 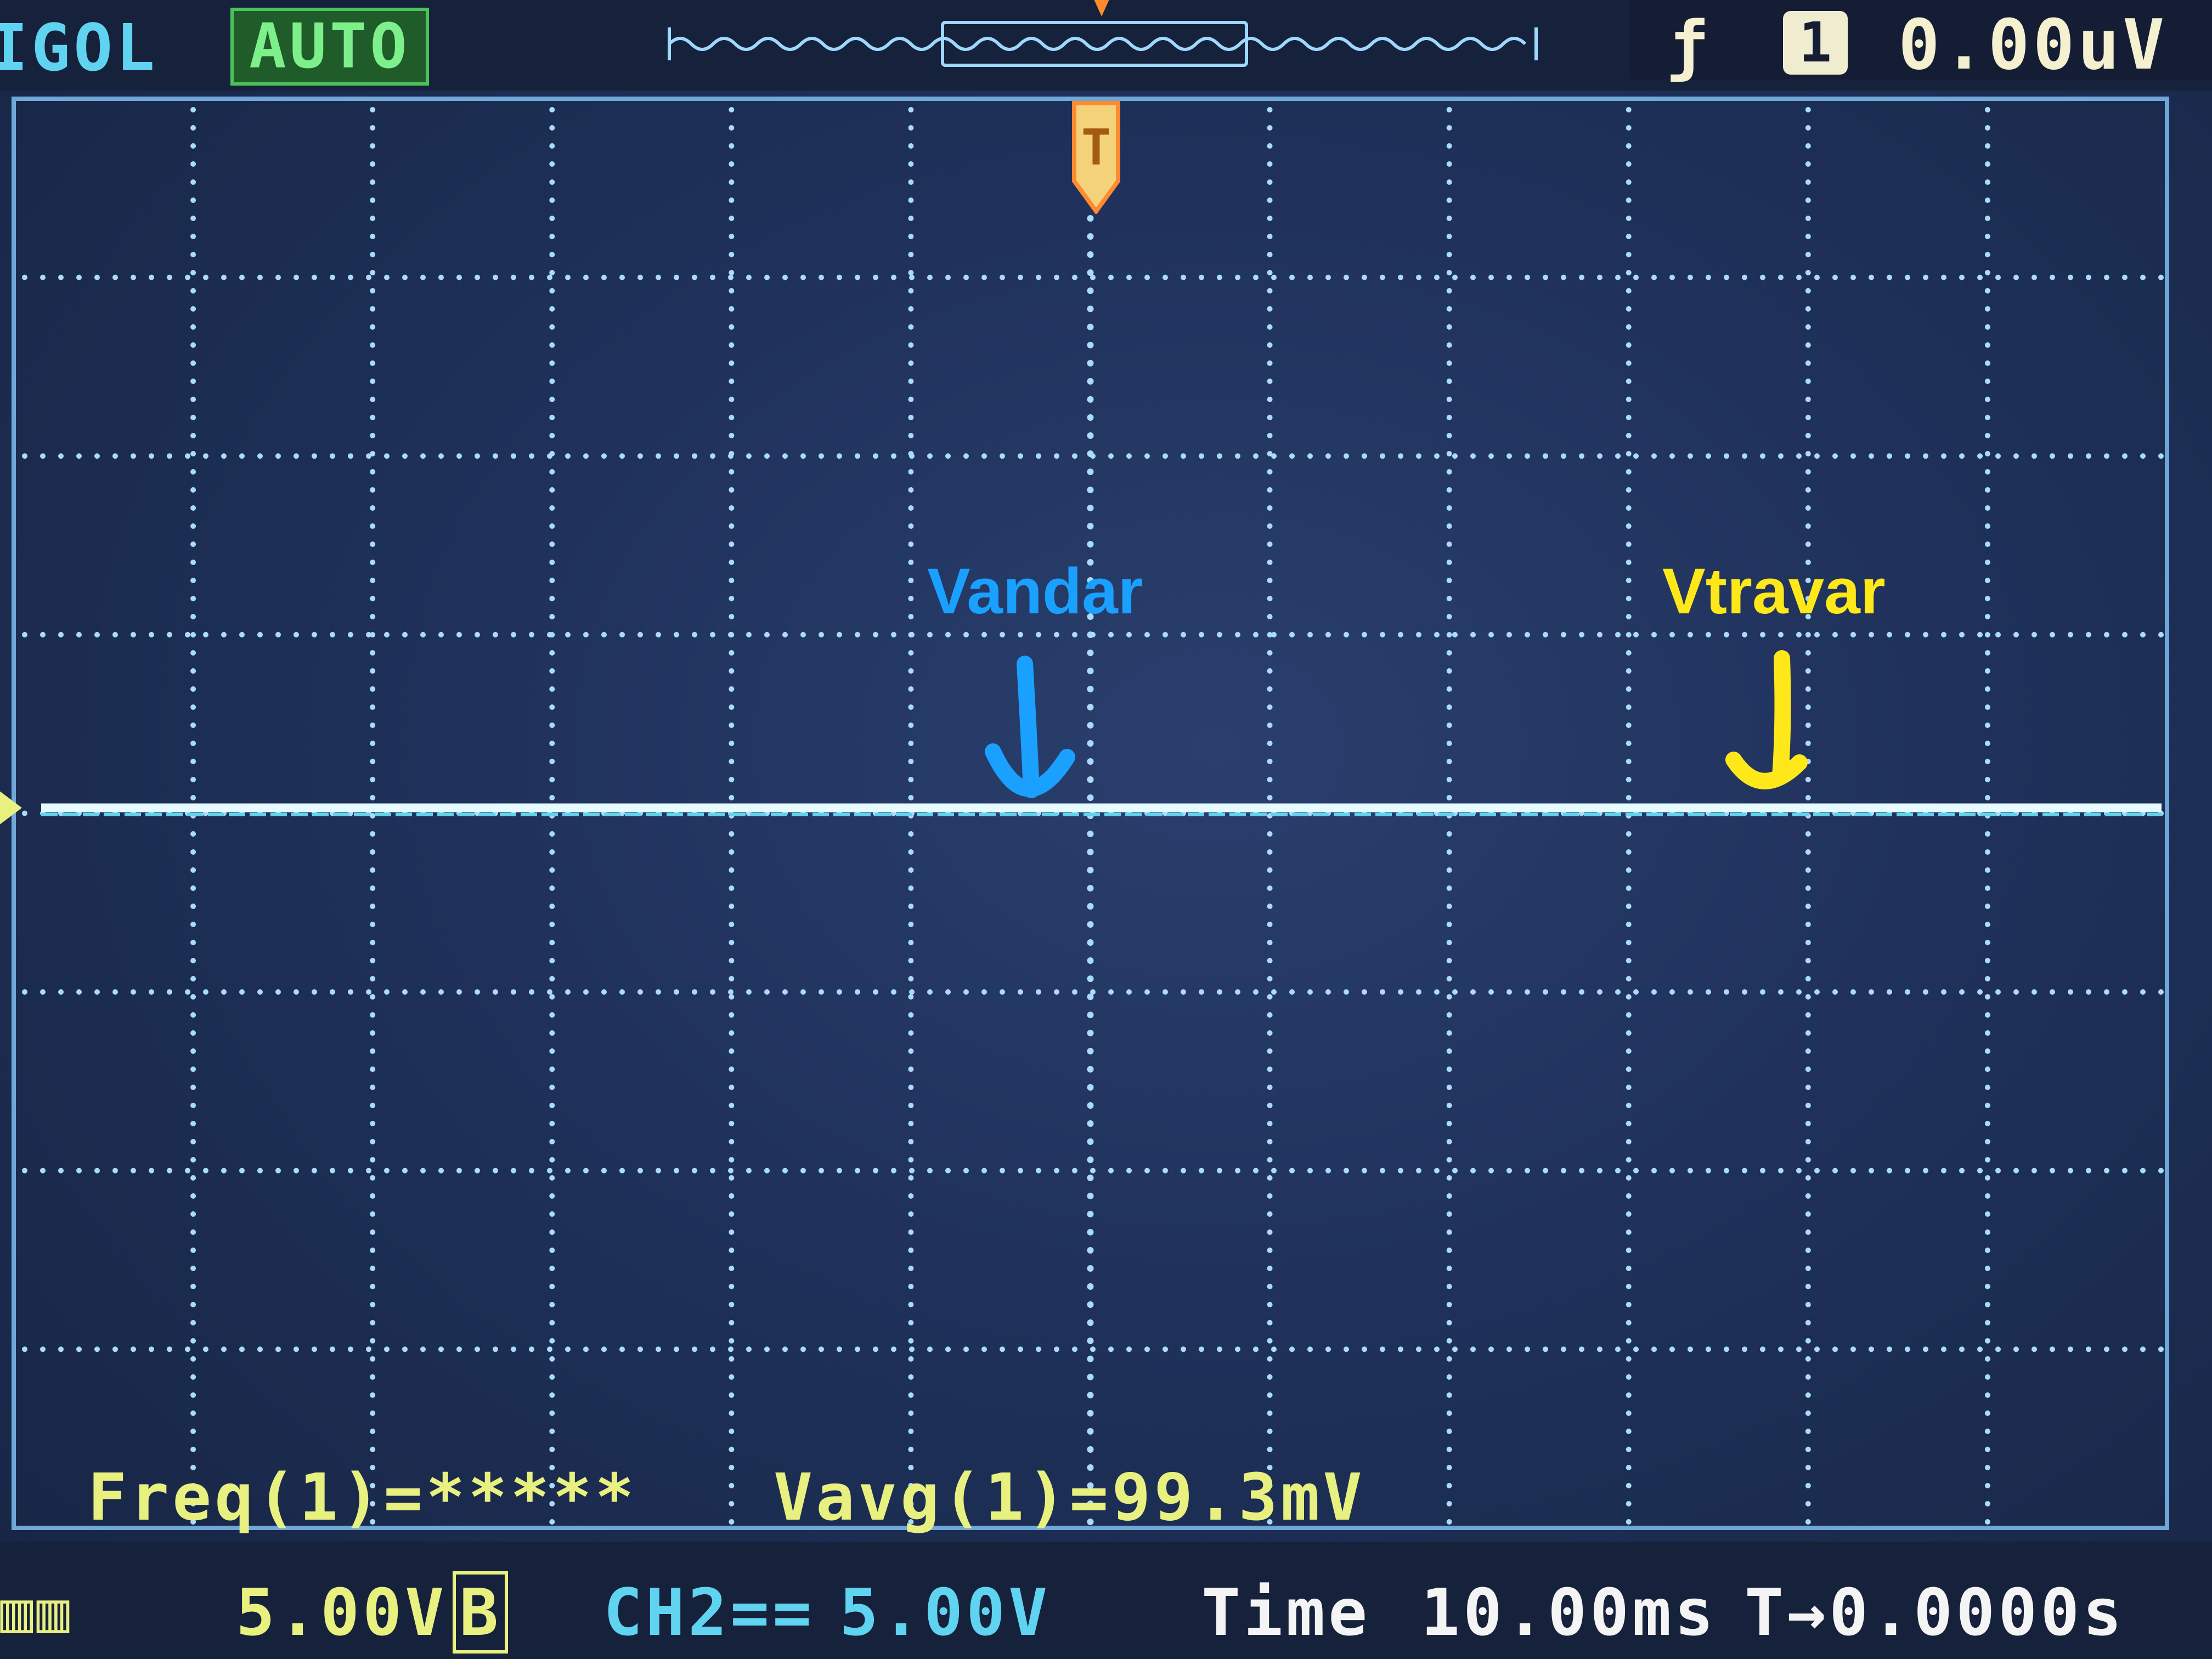 I want to click on timebase-scale: 10.00ms, so click(x=1569, y=1613).